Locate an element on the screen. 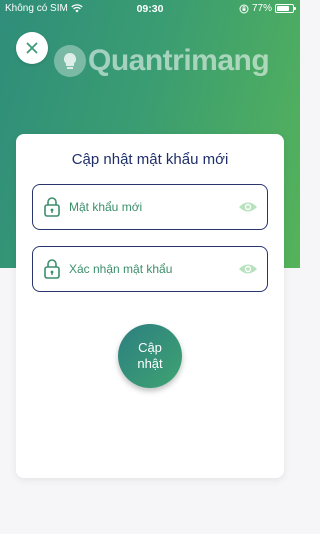 The image size is (320, 534). orientation-lock-icon is located at coordinates (244, 8).